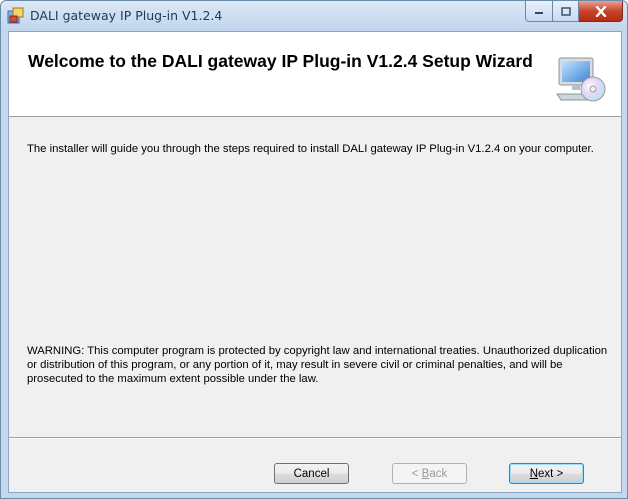  I want to click on maximize-button, so click(566, 11).